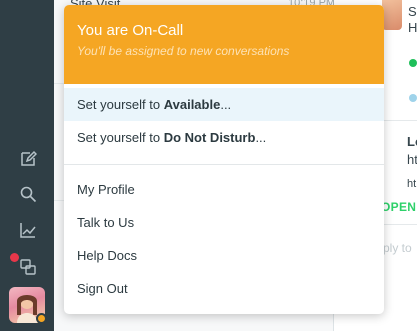 The height and width of the screenshot is (331, 417). I want to click on menu-item-state: Do Not Disturb, so click(209, 137).